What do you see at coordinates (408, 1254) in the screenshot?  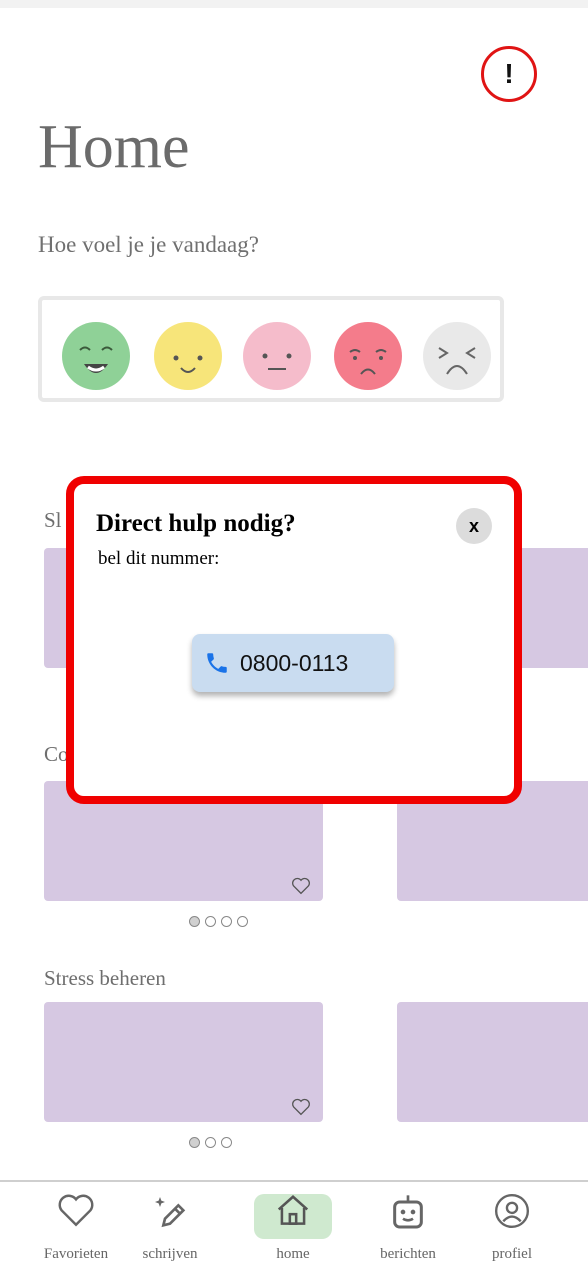 I see `nav-label: berichten` at bounding box center [408, 1254].